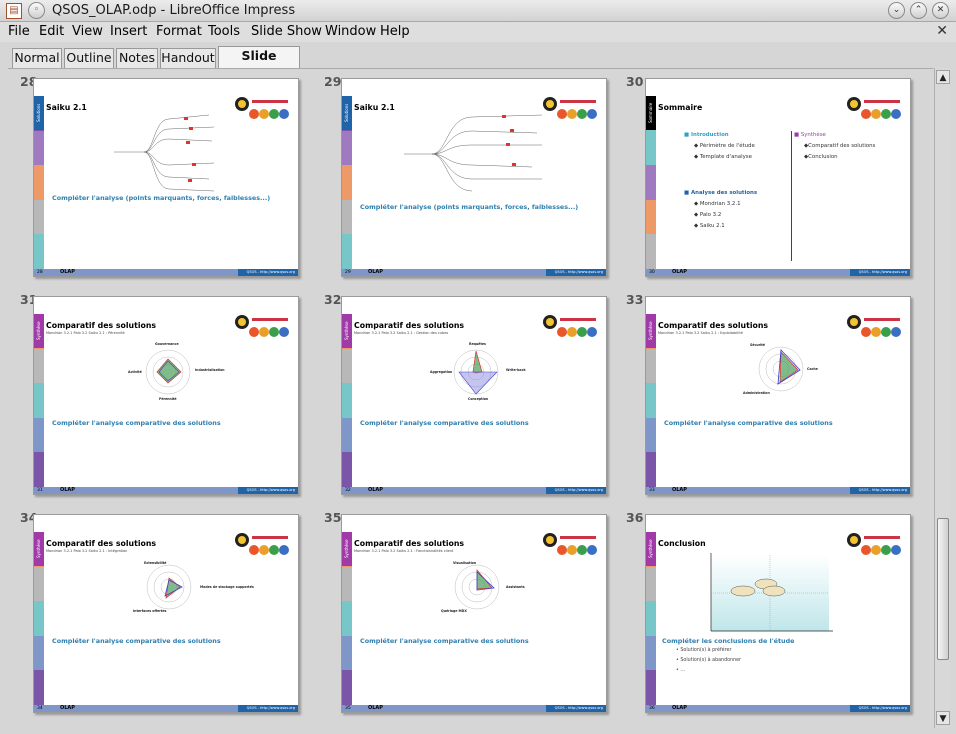 Image resolution: width=956 pixels, height=734 pixels. Describe the element at coordinates (706, 135) in the screenshot. I see `summary-heading: ■ Introduction` at that location.